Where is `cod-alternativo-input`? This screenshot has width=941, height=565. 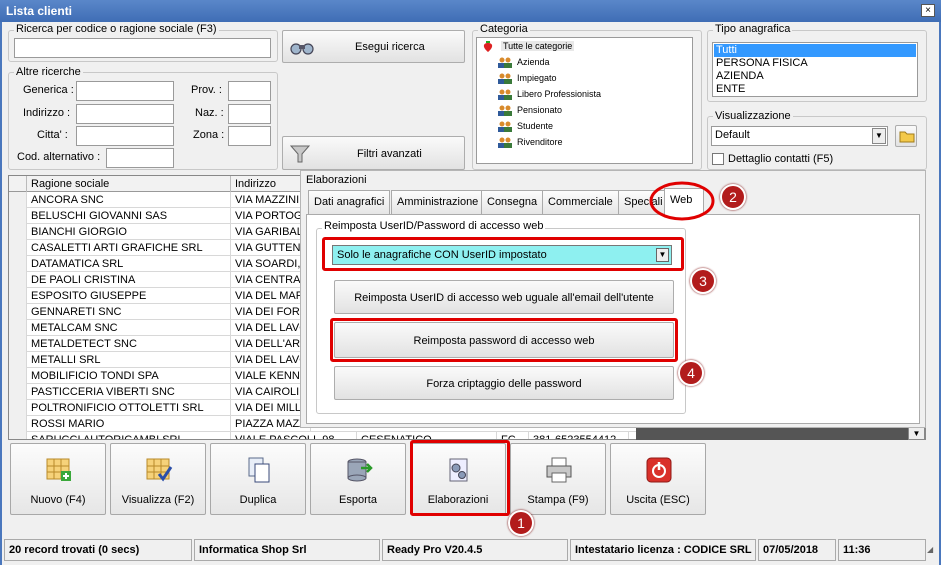 cod-alternativo-input is located at coordinates (140, 158).